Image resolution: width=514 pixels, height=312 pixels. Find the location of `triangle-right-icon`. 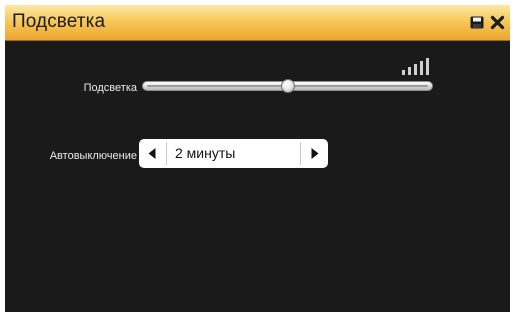

triangle-right-icon is located at coordinates (315, 153).